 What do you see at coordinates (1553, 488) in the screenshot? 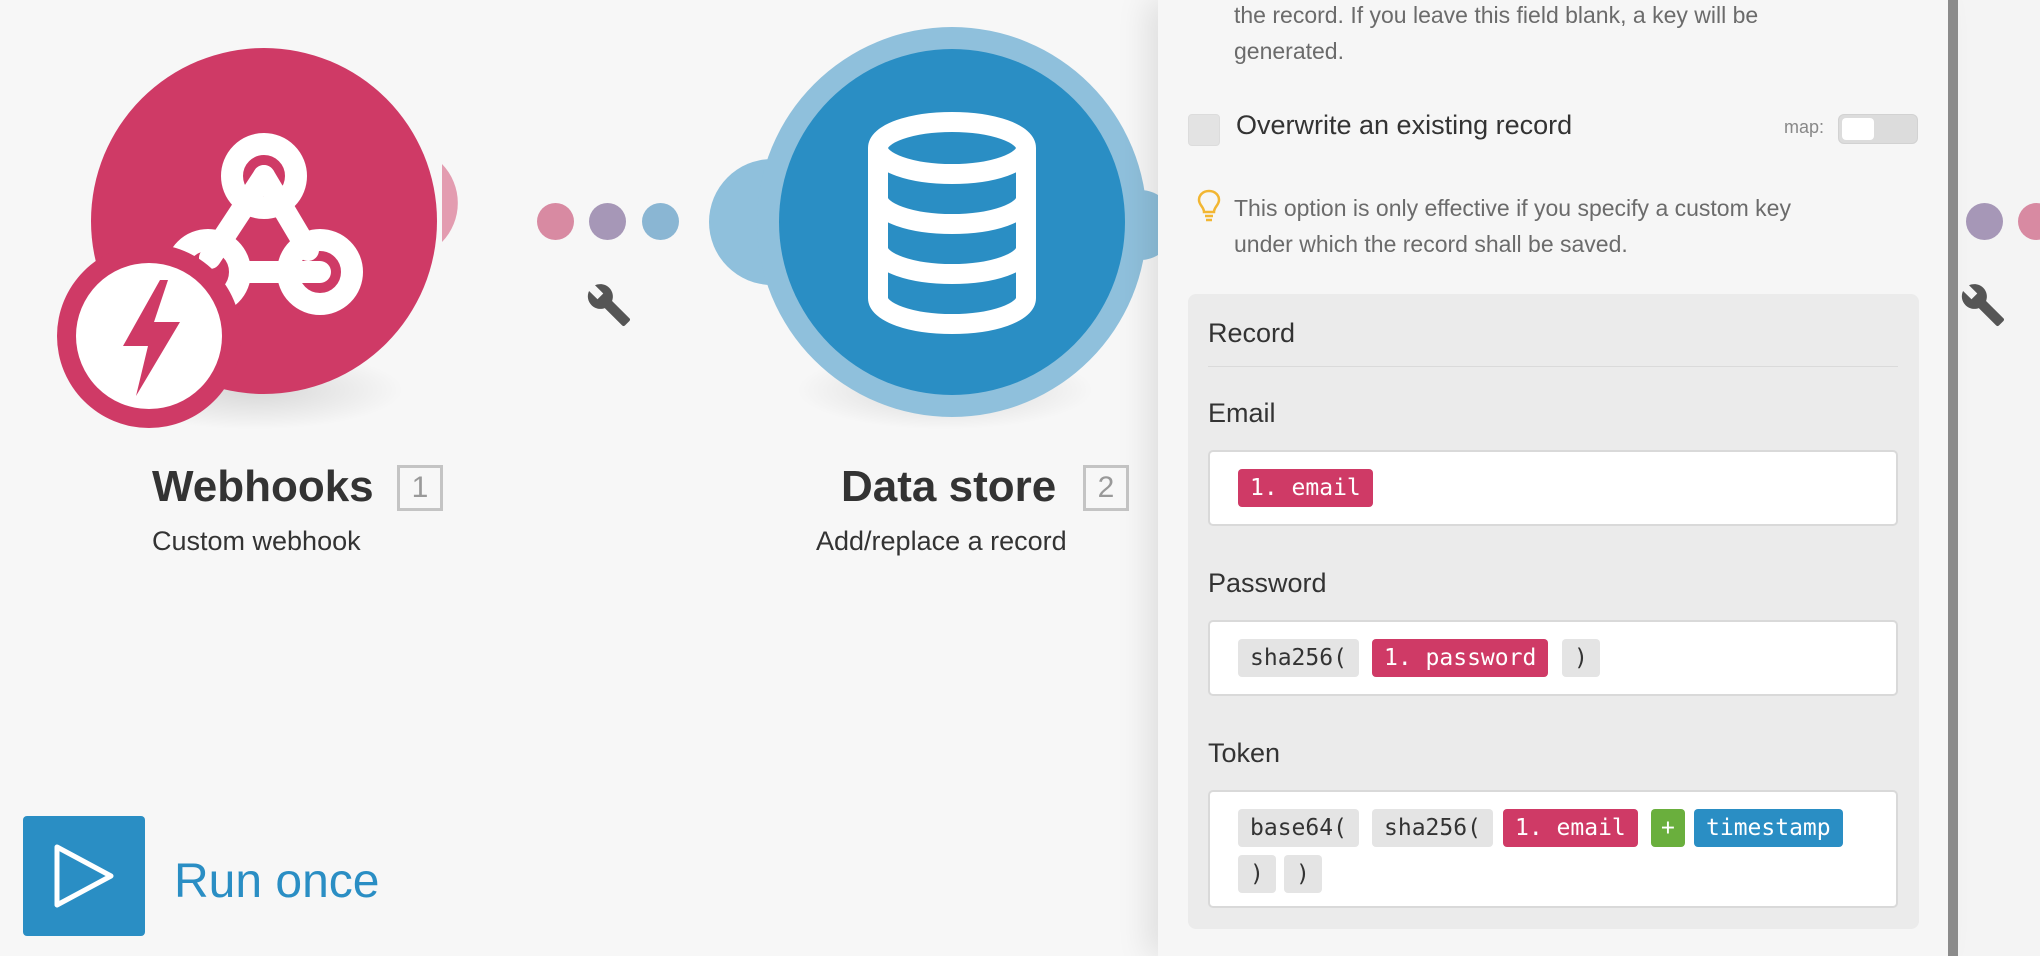
I see `email-field: 1. email` at bounding box center [1553, 488].